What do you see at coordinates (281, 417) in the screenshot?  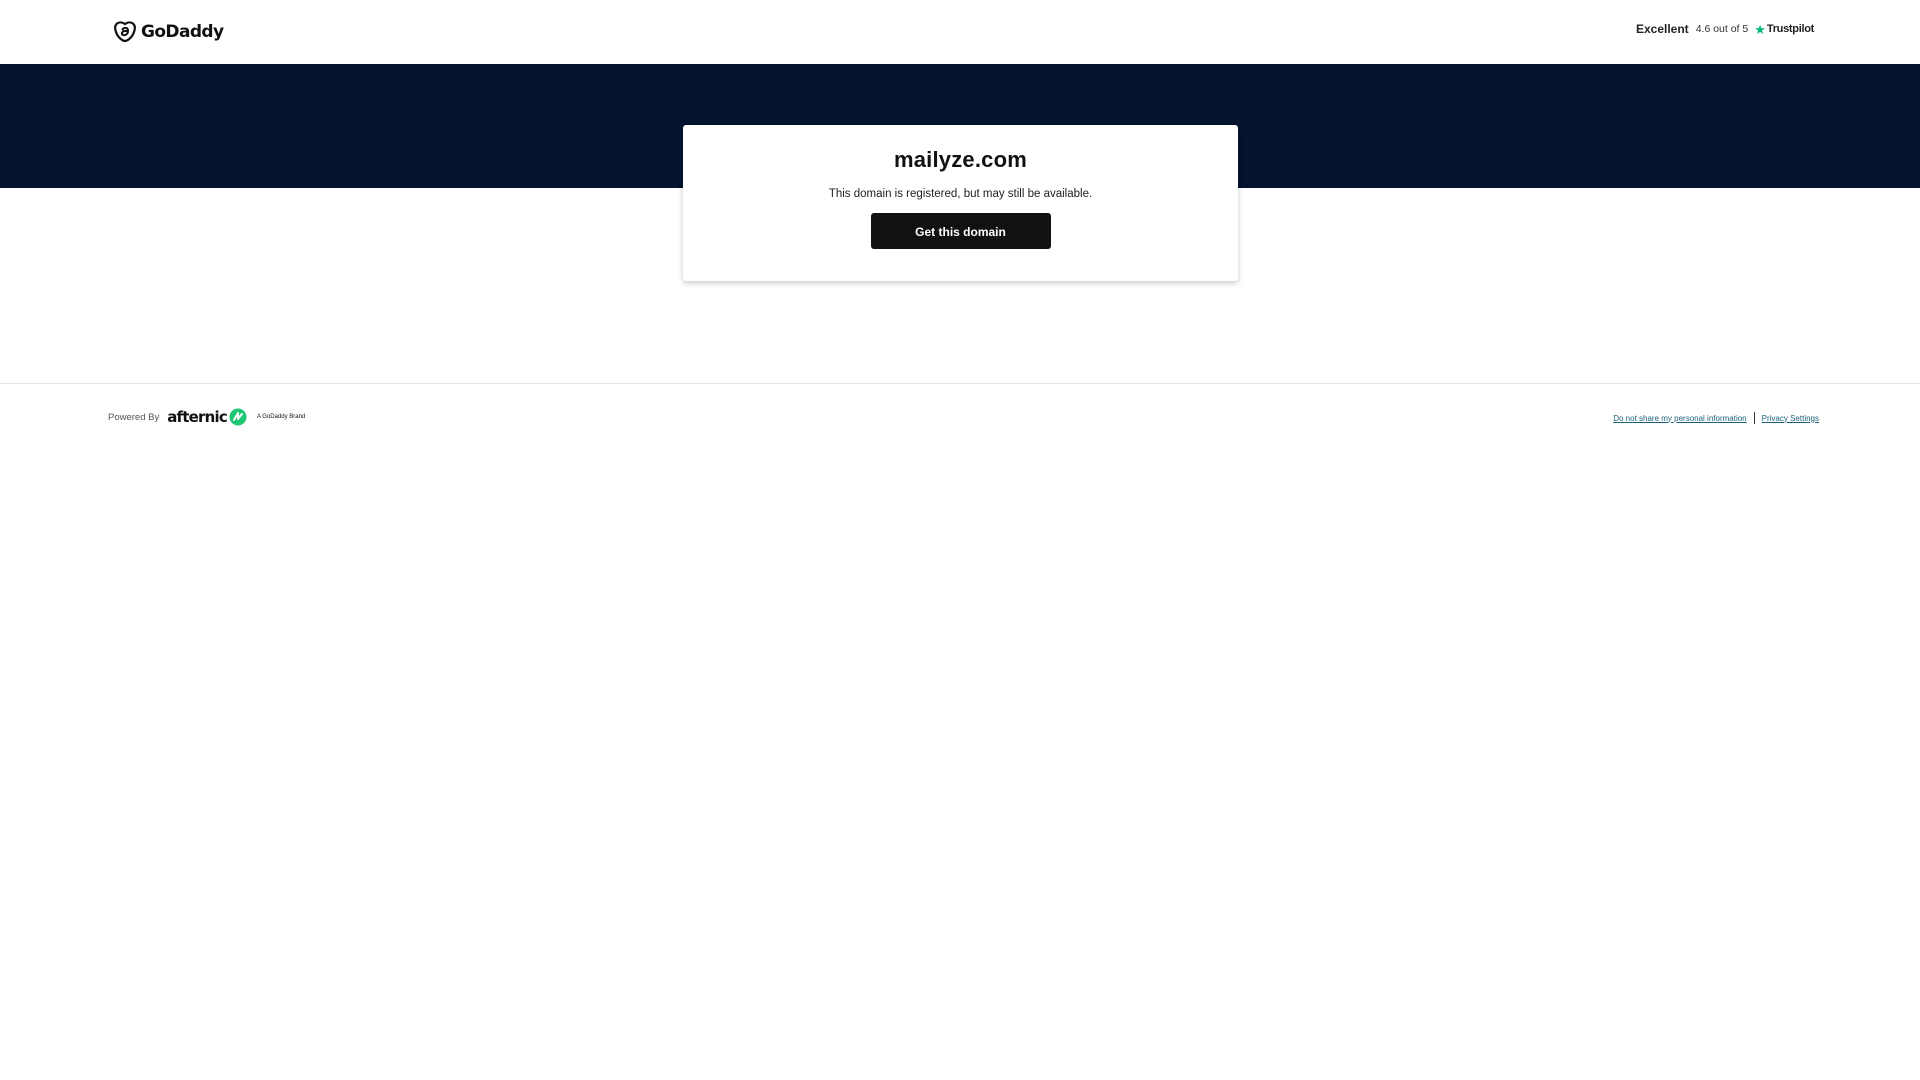 I see `godaddy-brand-tag: A GoDaddy Brand` at bounding box center [281, 417].